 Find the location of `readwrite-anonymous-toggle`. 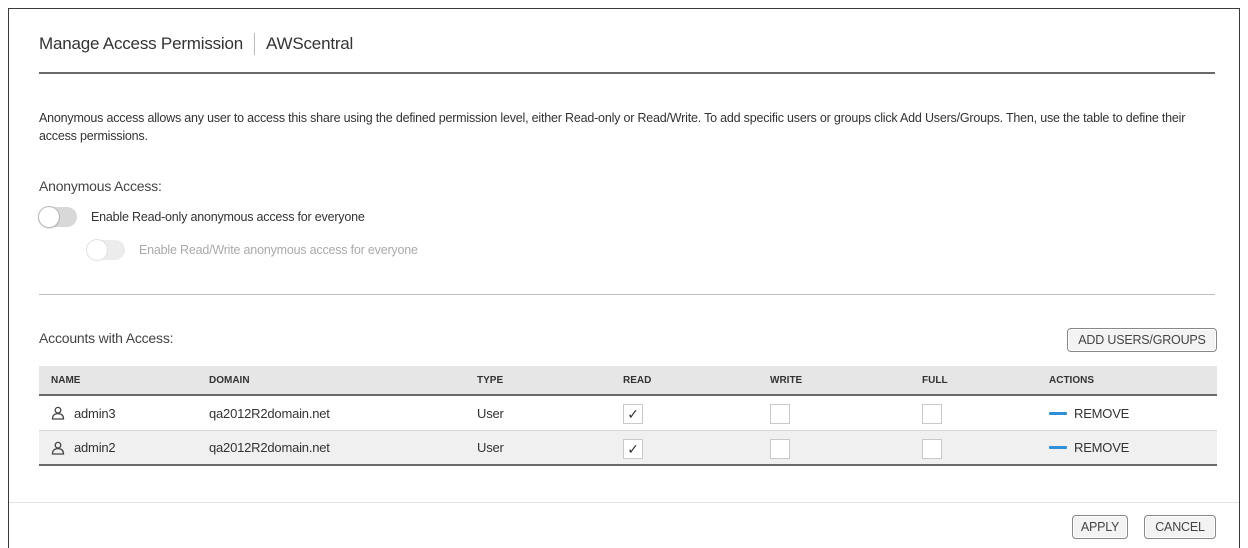

readwrite-anonymous-toggle is located at coordinates (106, 250).